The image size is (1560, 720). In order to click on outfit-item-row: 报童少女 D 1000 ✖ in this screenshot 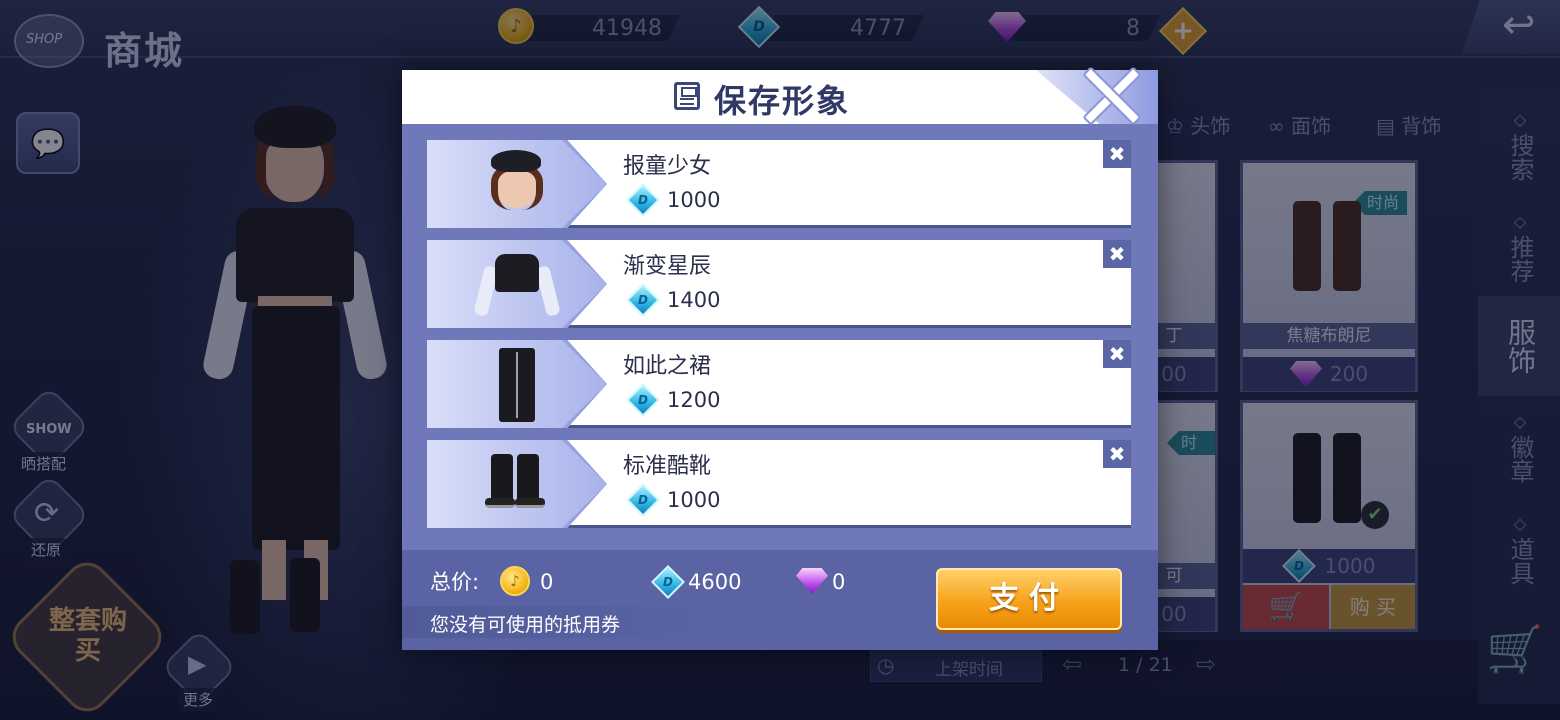, I will do `click(779, 184)`.